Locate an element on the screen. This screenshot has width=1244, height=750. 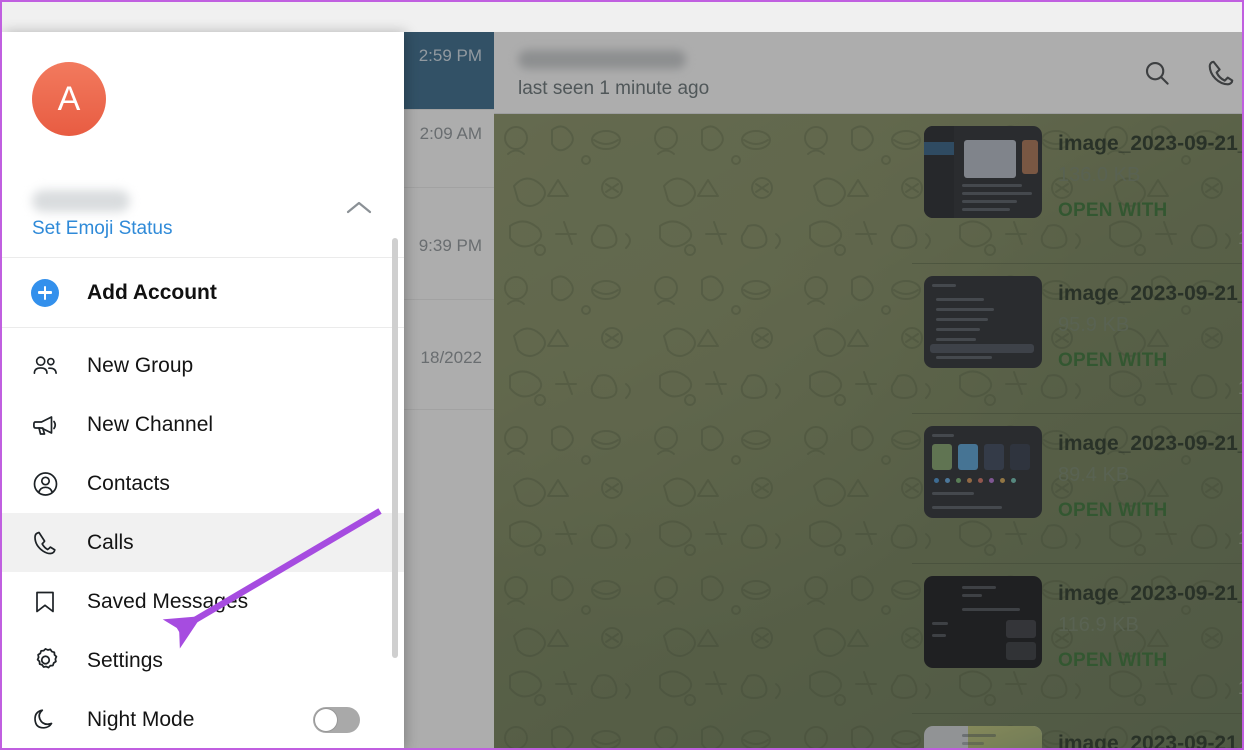
chat-header: last seen 1 minute ago is located at coordinates (868, 73).